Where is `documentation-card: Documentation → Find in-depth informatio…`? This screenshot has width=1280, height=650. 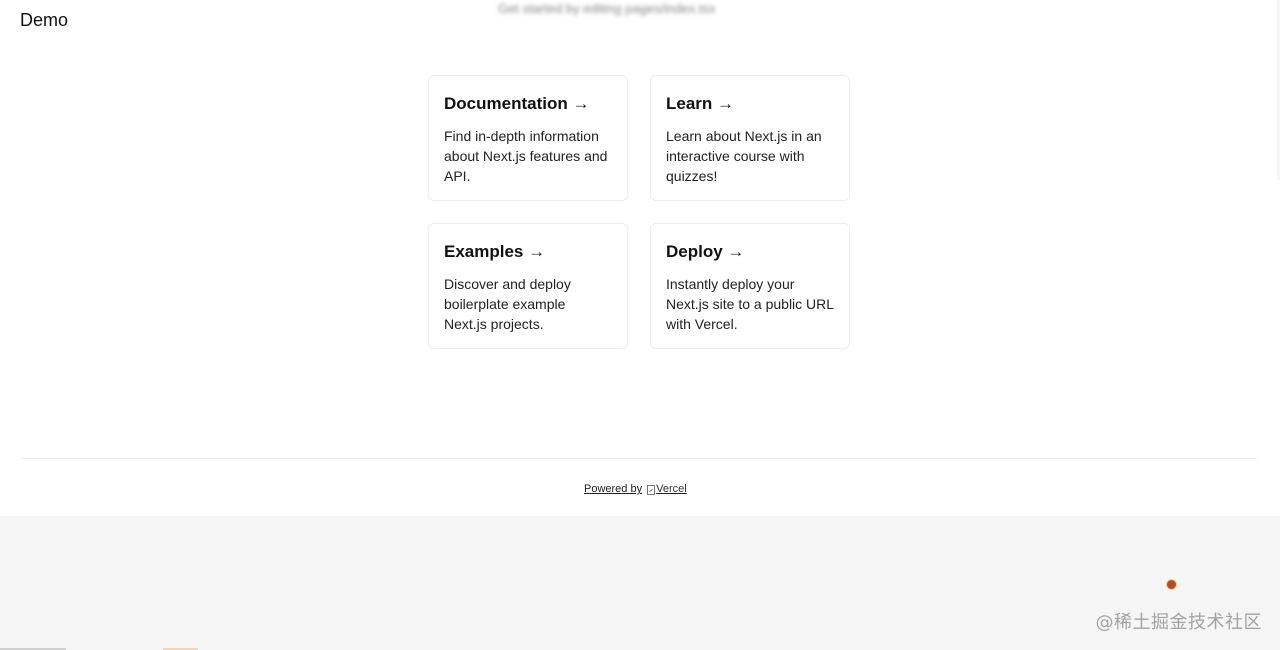
documentation-card: Documentation → Find in-depth informatio… is located at coordinates (528, 138).